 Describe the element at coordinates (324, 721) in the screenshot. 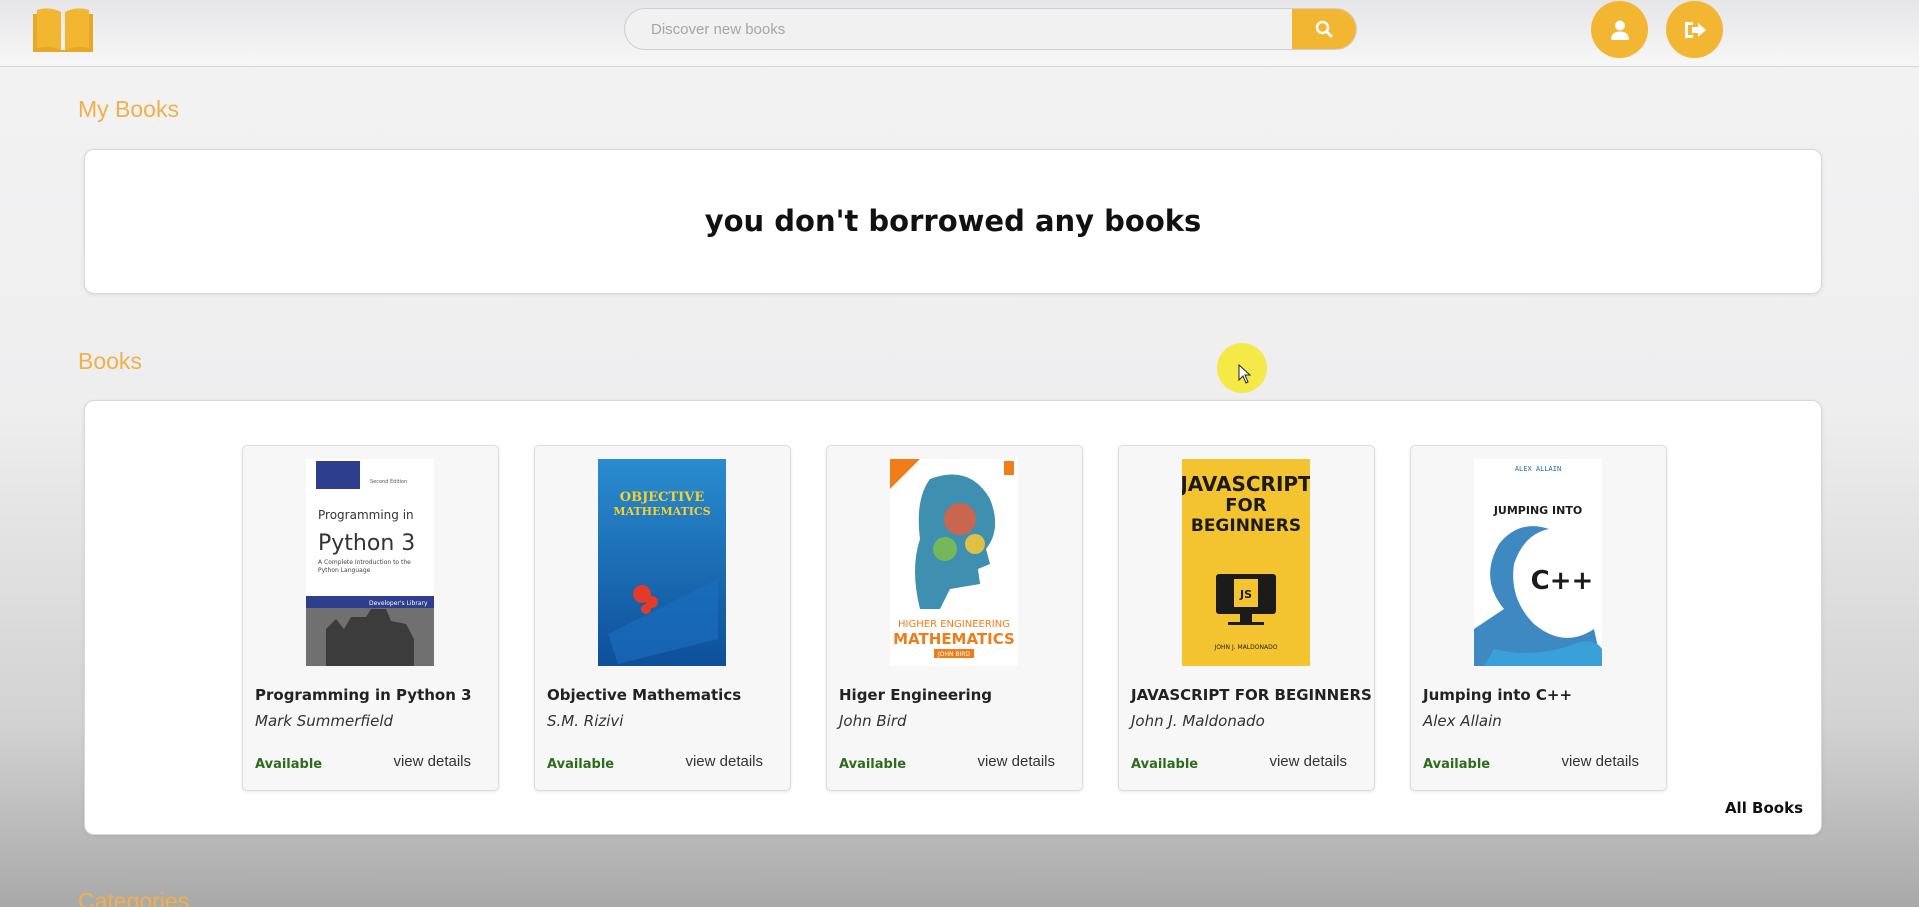

I see `book-author: Mark Summerfield` at that location.